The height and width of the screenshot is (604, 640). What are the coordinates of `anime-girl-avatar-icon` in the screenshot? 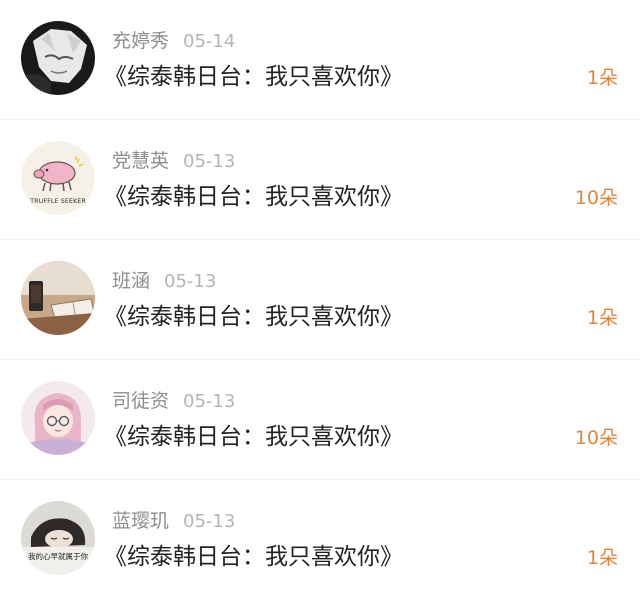 It's located at (58, 418).